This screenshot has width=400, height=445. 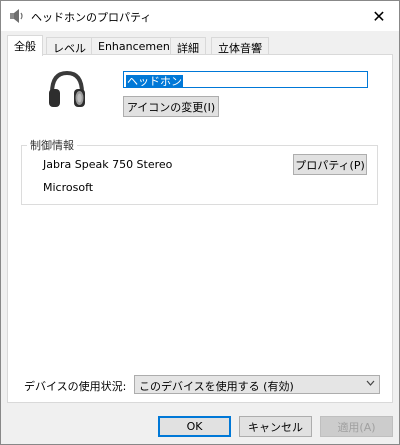 What do you see at coordinates (240, 46) in the screenshot?
I see `tab-spatial-sound: 立体音響` at bounding box center [240, 46].